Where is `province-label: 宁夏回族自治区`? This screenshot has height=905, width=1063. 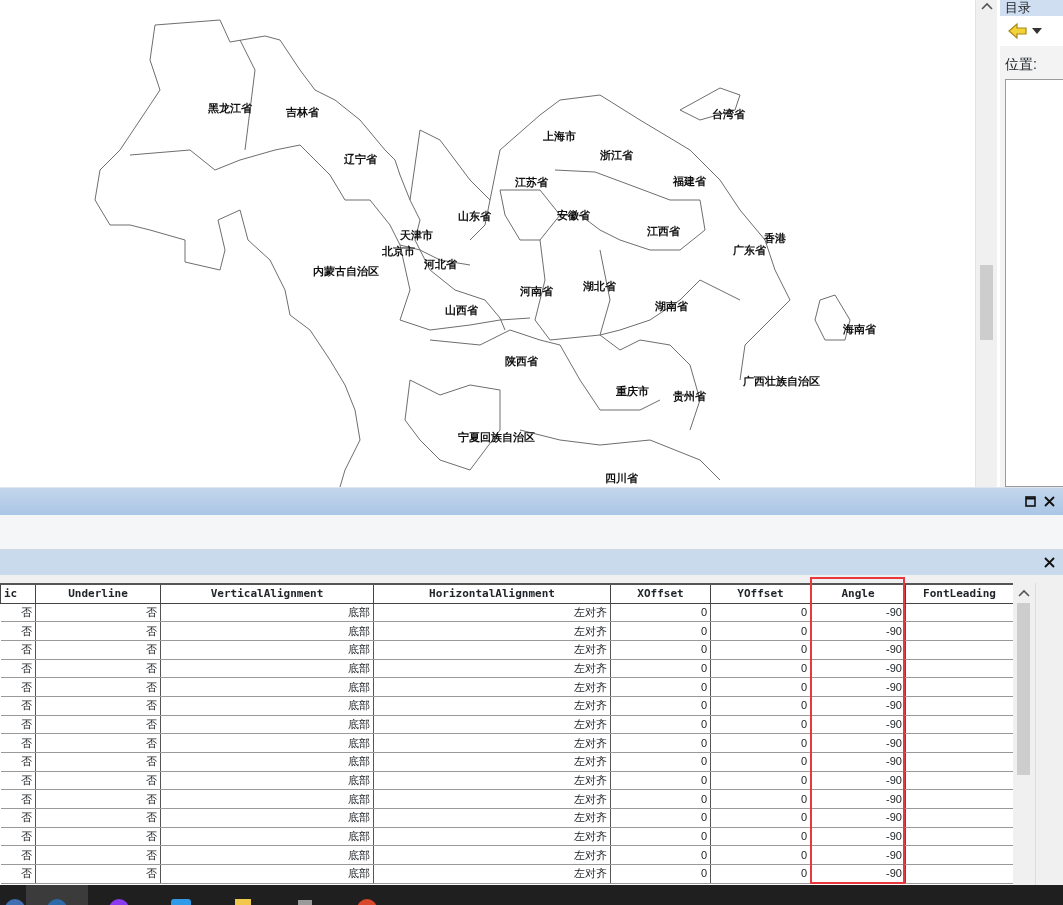
province-label: 宁夏回族自治区 is located at coordinates (496, 437).